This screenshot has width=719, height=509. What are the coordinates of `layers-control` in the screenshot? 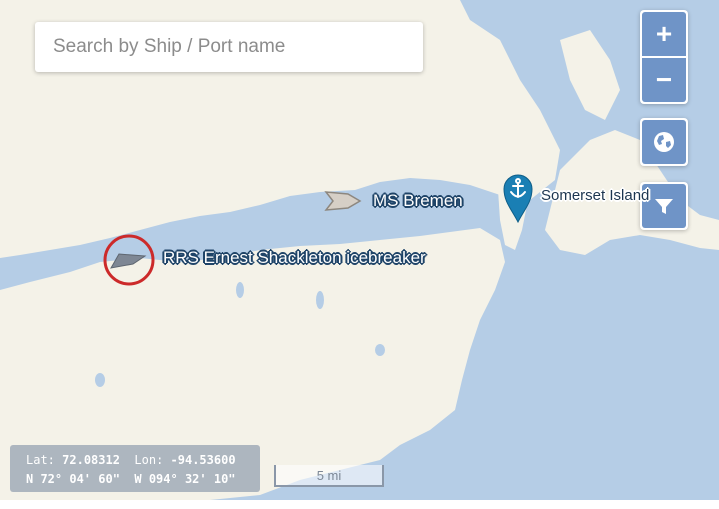 It's located at (664, 142).